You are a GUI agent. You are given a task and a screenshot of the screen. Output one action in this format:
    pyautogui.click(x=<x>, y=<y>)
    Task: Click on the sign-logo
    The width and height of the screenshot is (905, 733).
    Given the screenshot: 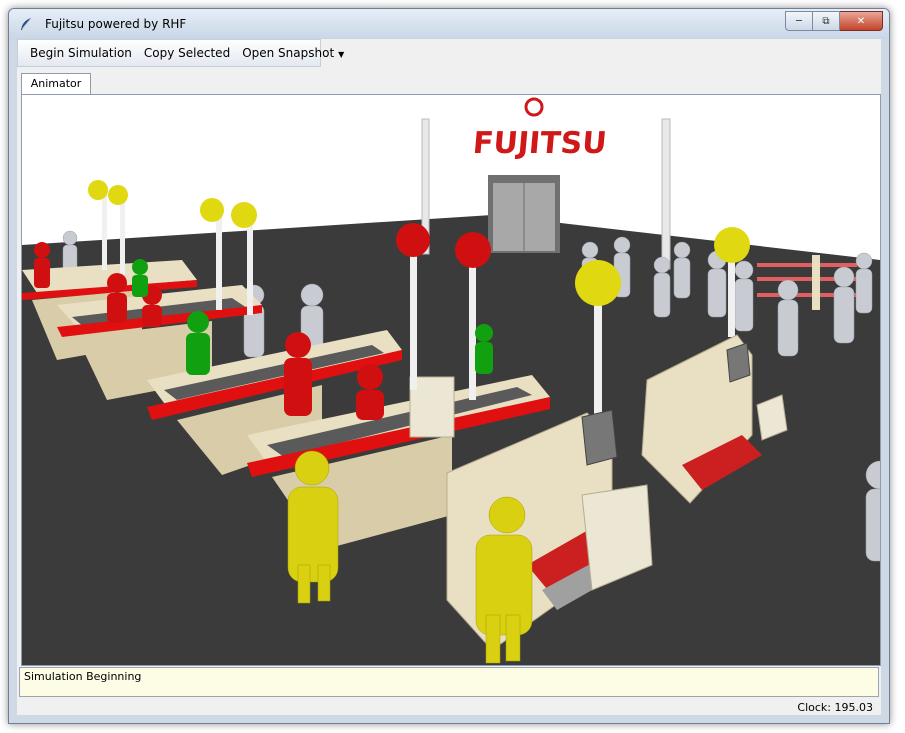 What is the action you would take?
    pyautogui.click(x=534, y=107)
    